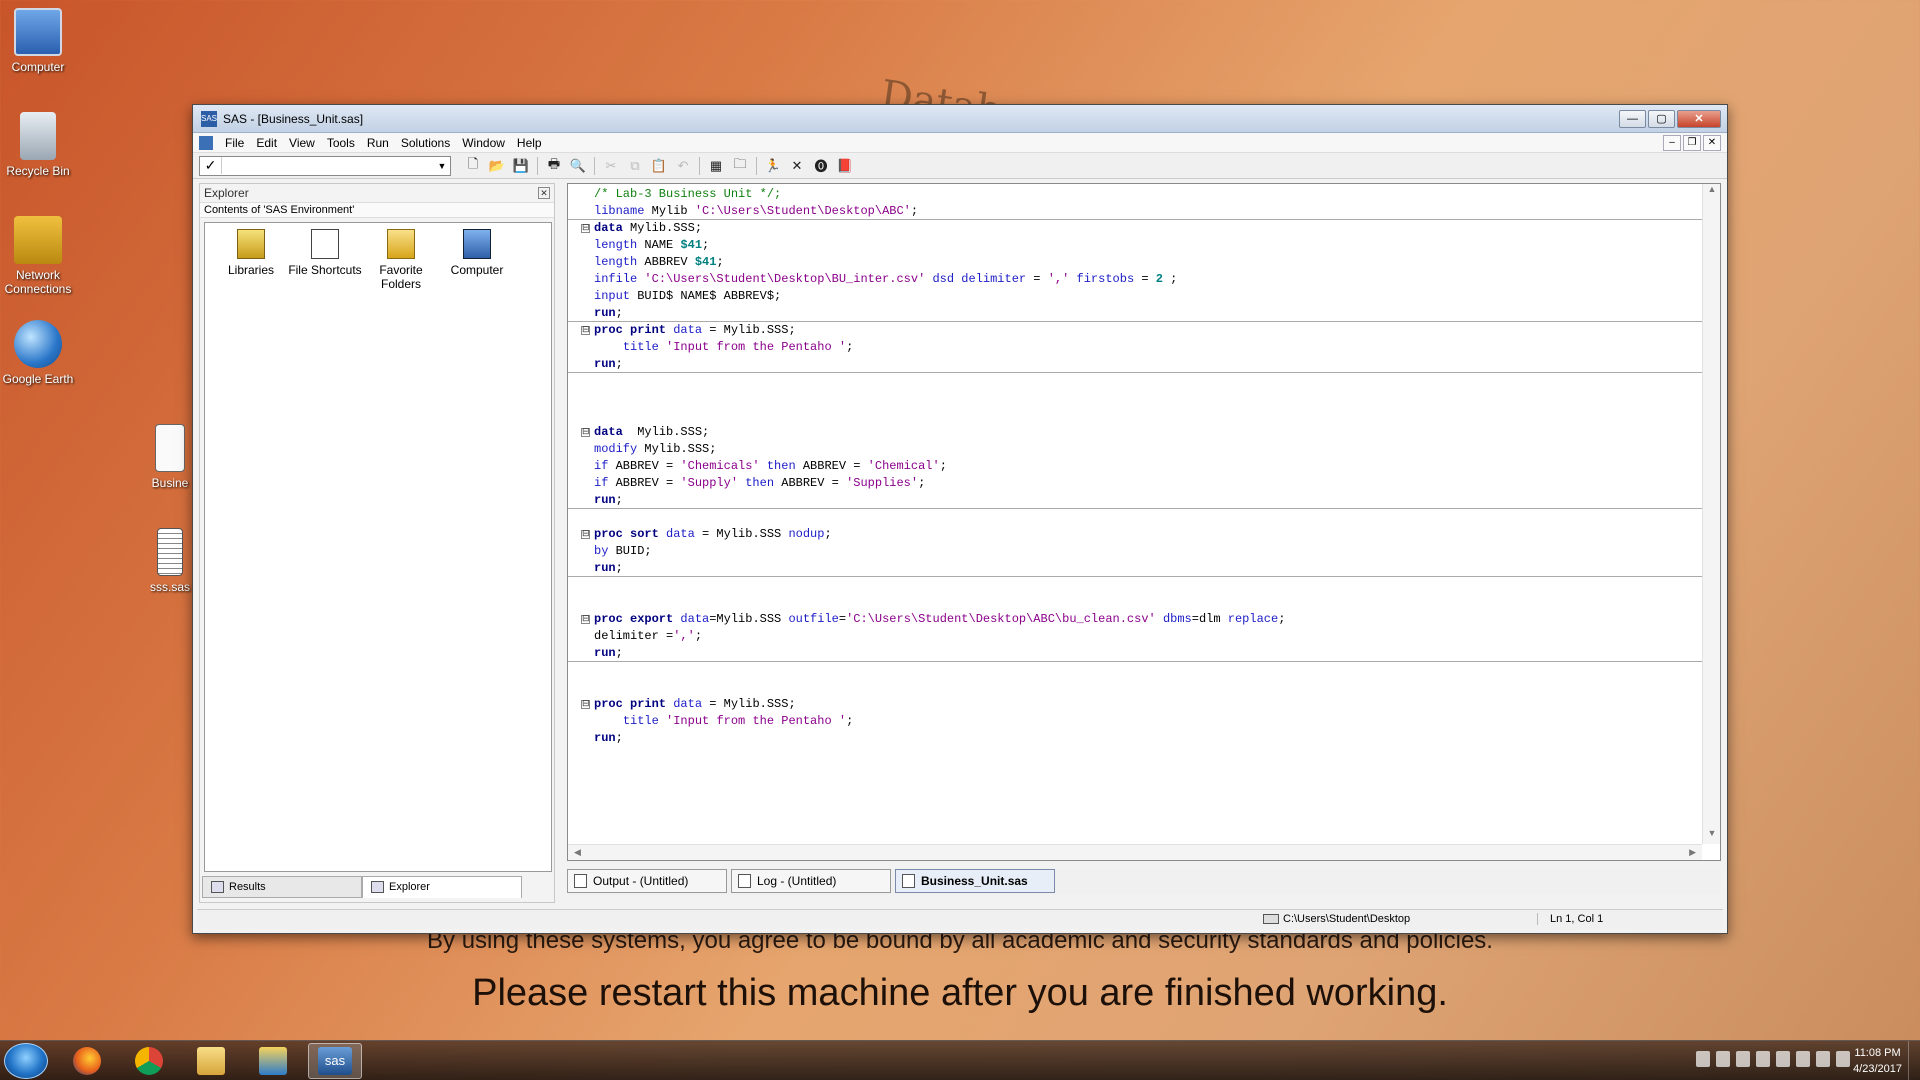  I want to click on taskbar-firefox, so click(87, 1061).